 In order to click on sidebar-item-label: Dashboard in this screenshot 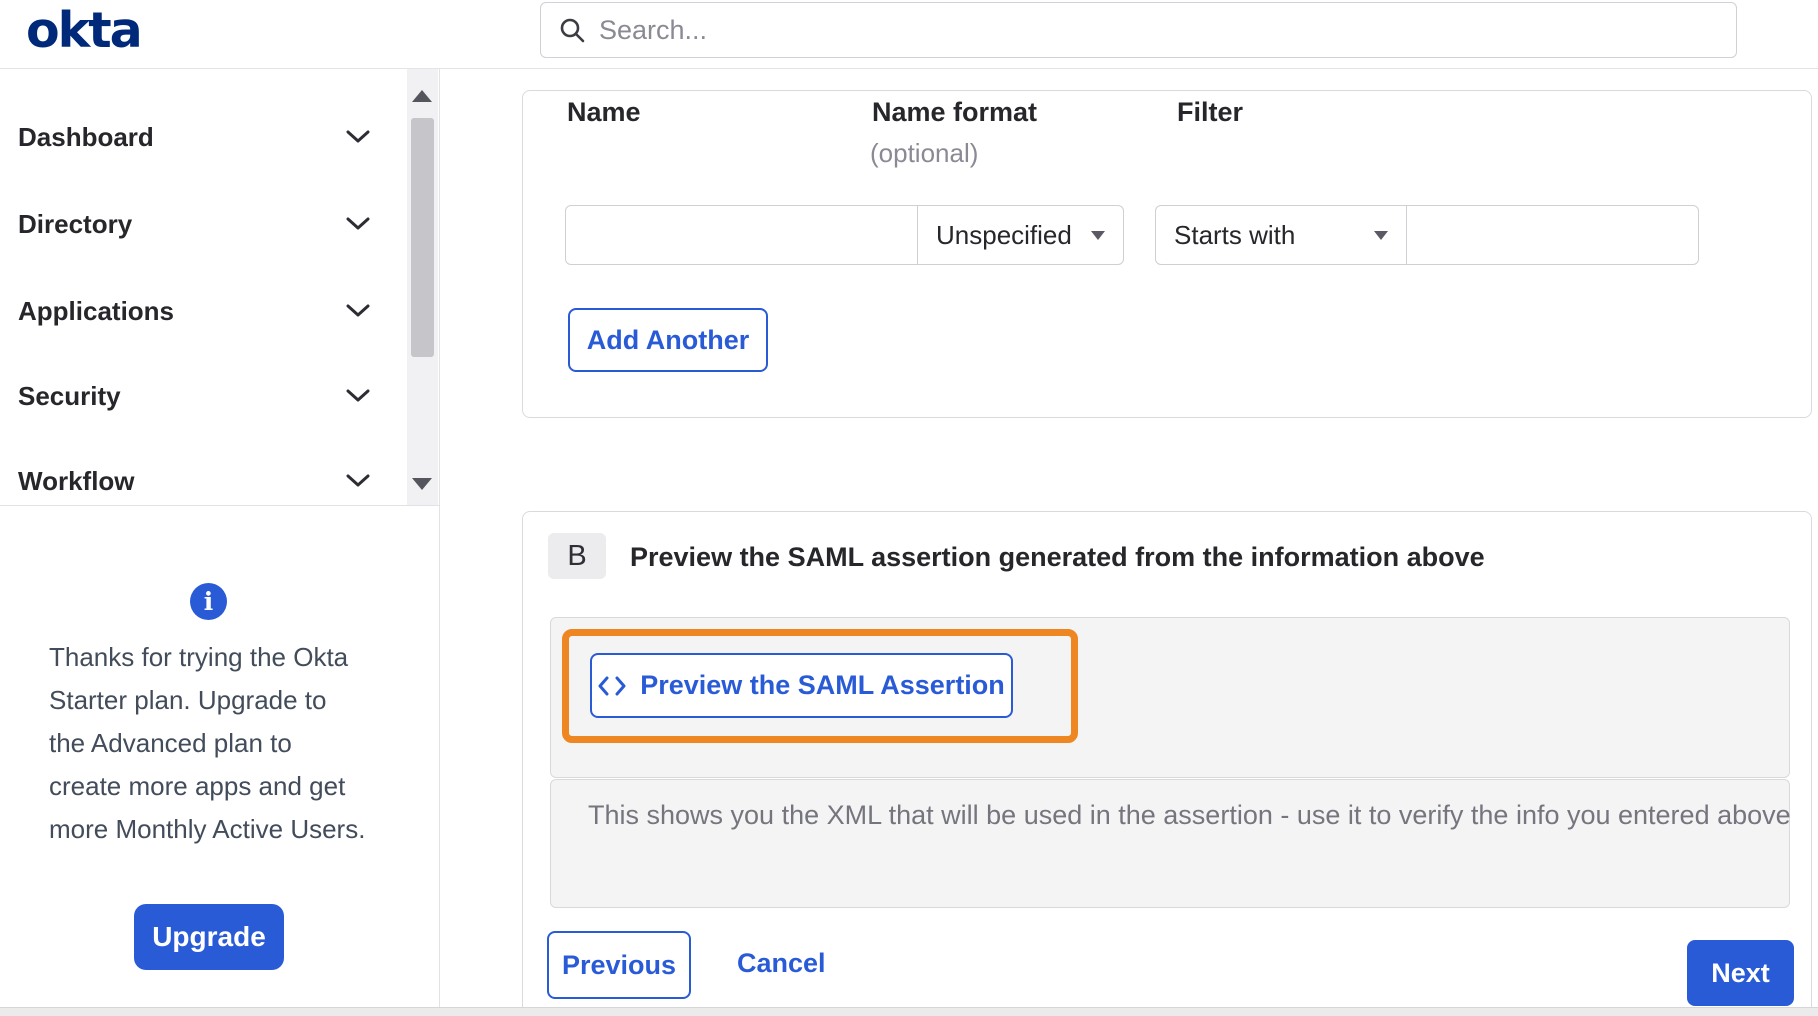, I will do `click(86, 136)`.